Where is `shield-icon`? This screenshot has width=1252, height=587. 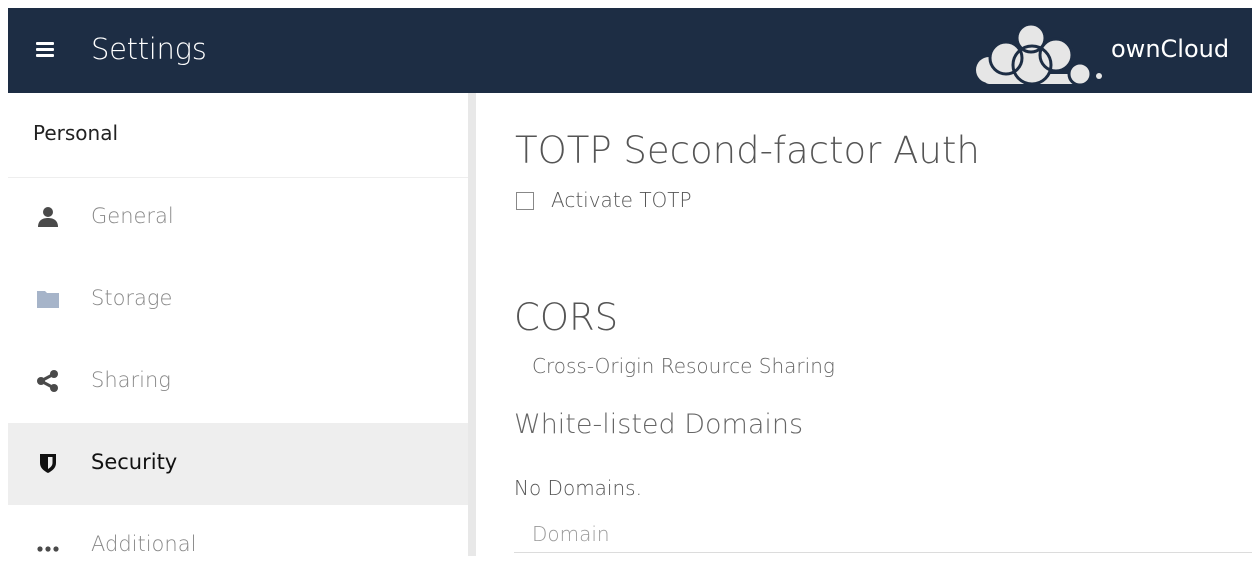 shield-icon is located at coordinates (48, 463).